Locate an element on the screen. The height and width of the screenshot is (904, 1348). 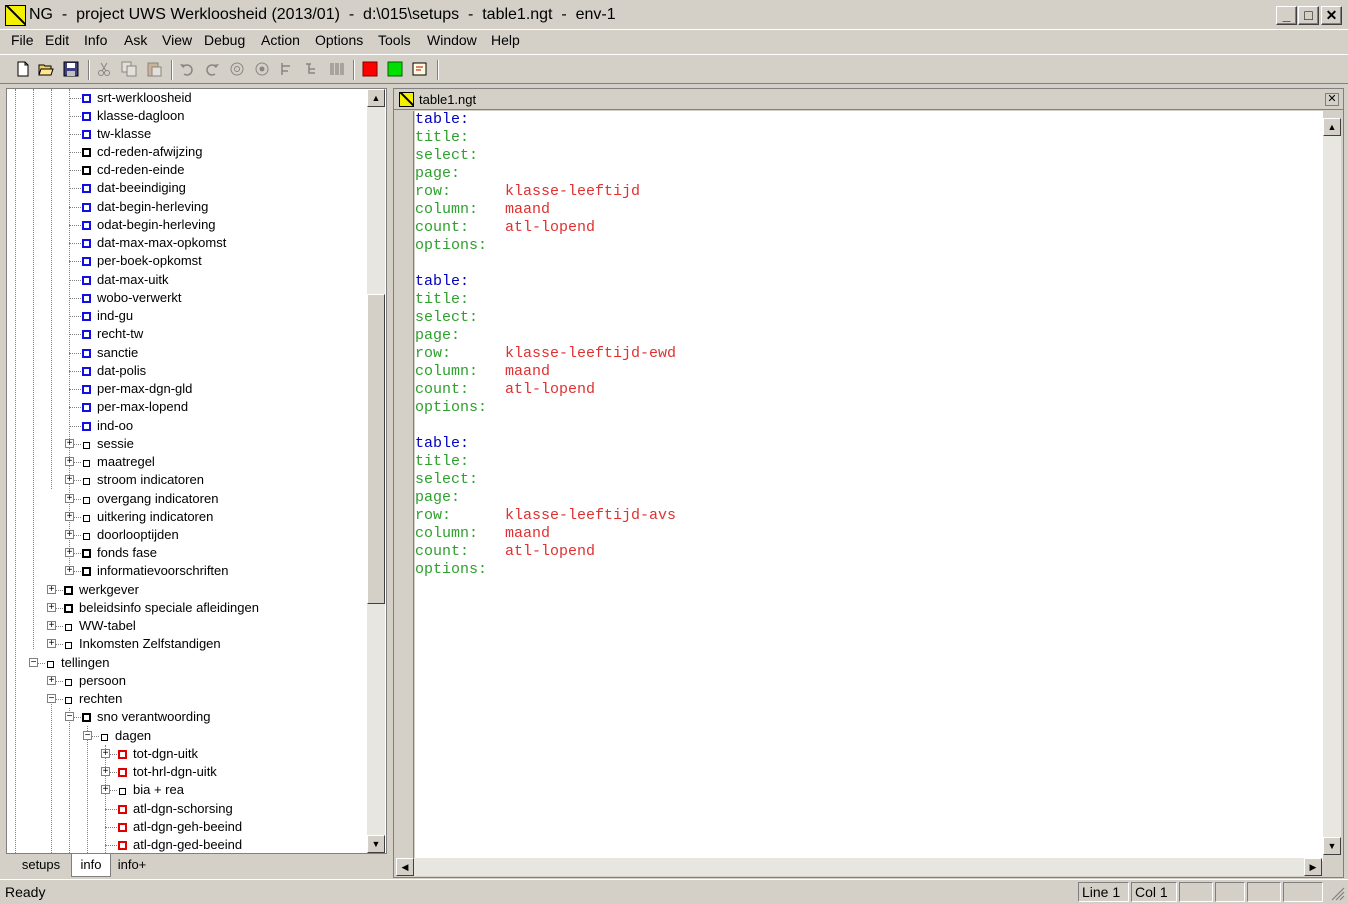
tree-item: per-boek-opkomst is located at coordinates (142, 261).